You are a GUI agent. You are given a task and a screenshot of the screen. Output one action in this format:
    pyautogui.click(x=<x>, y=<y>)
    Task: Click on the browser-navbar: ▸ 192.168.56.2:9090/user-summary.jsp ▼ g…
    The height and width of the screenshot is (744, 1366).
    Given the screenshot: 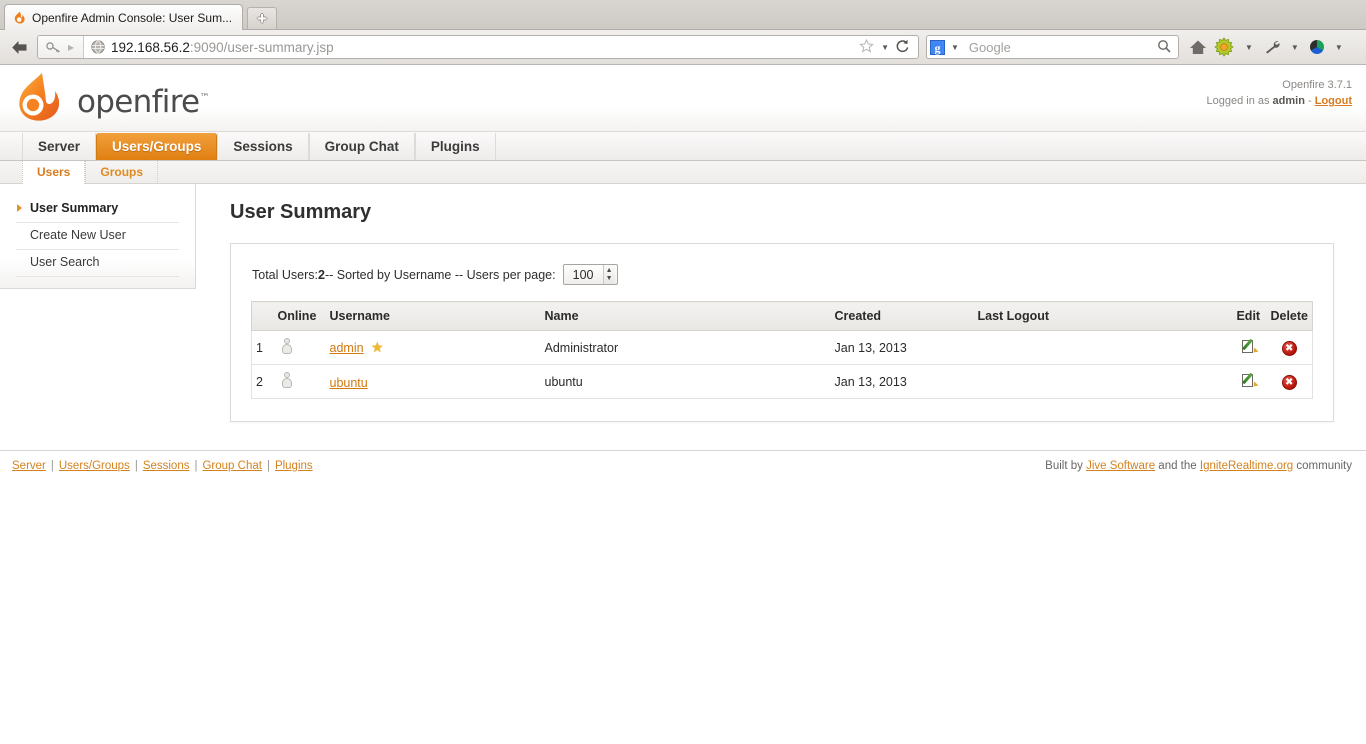 What is the action you would take?
    pyautogui.click(x=683, y=47)
    